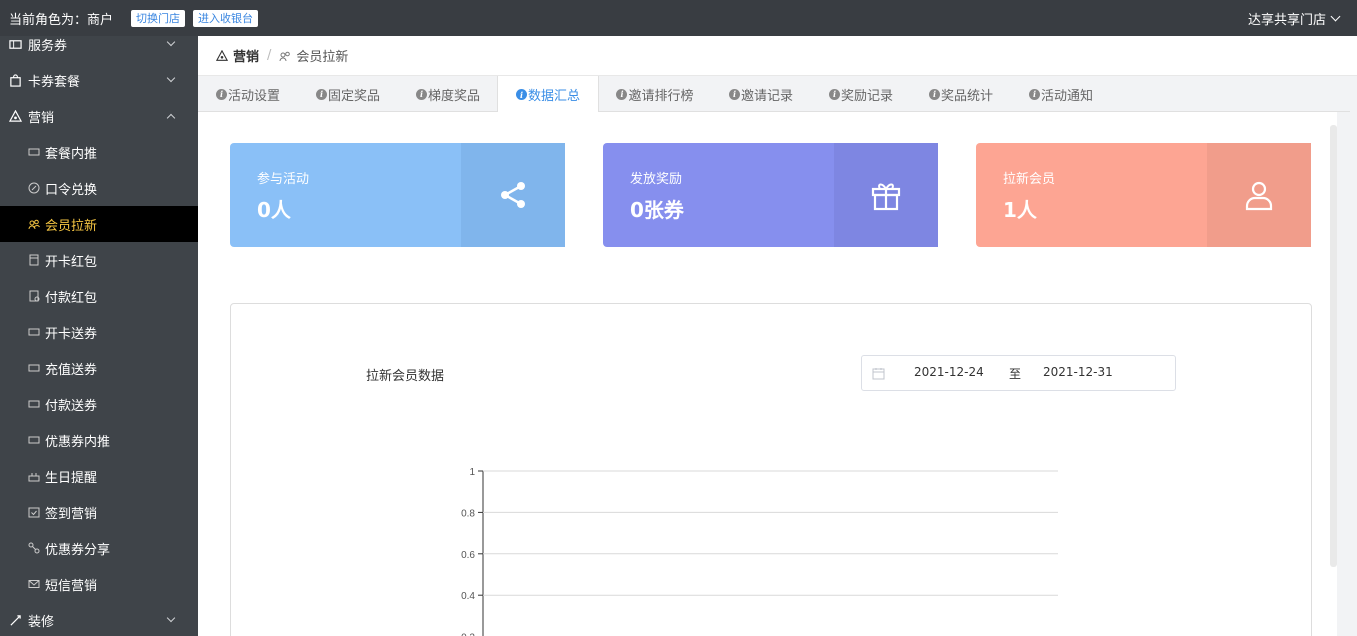 This screenshot has width=1357, height=636. I want to click on y-tick-label: 0.2, so click(468, 634).